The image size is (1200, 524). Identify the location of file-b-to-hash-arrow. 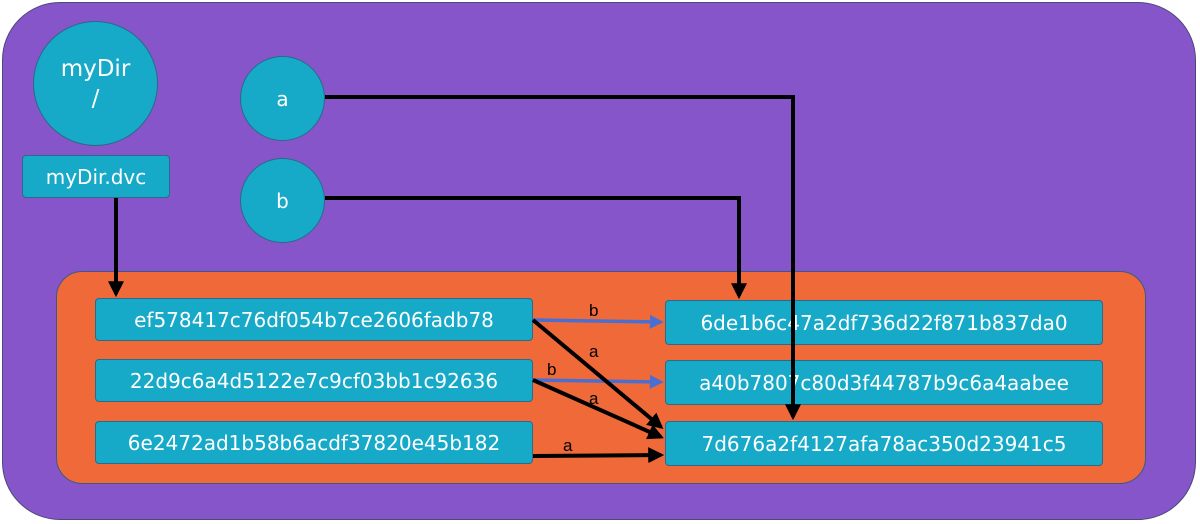
(536, 248).